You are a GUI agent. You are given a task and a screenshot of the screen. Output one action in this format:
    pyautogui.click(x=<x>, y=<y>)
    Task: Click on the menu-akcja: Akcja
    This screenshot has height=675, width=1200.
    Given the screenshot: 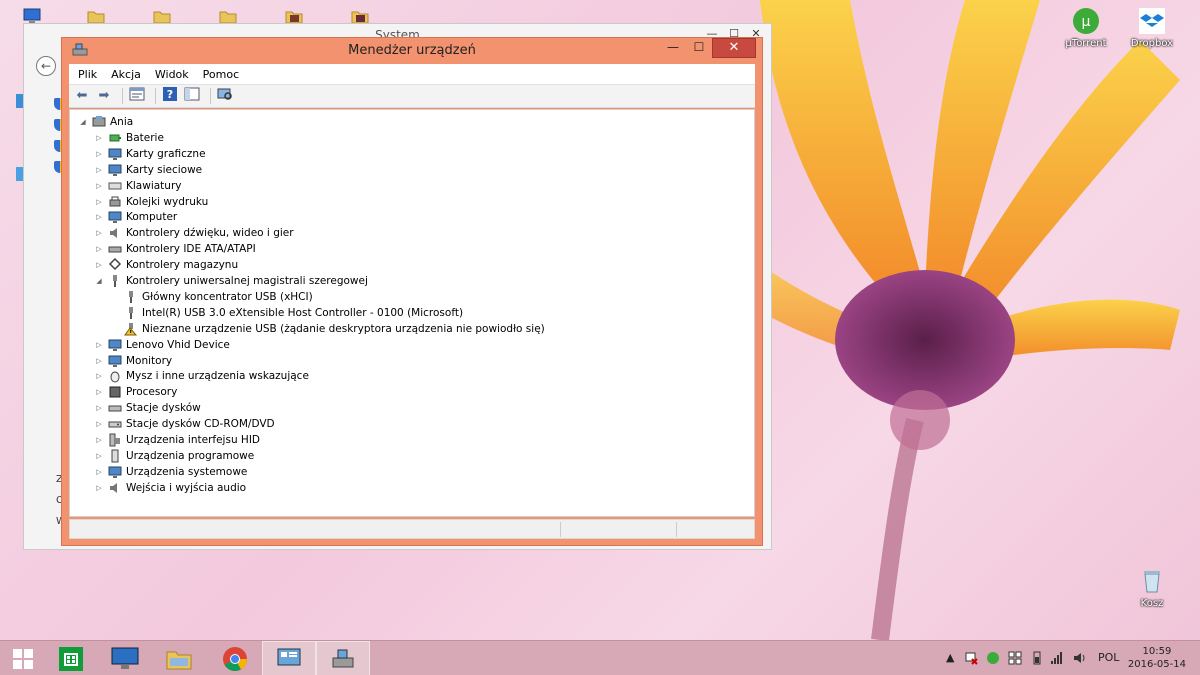 What is the action you would take?
    pyautogui.click(x=126, y=74)
    